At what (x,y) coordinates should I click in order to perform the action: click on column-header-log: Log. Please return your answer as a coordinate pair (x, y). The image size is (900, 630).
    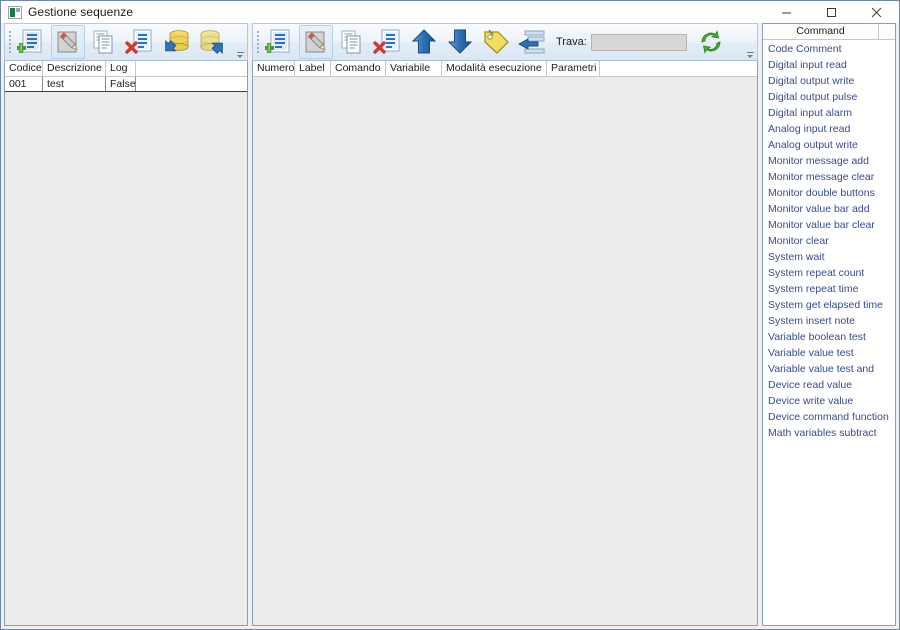
    Looking at the image, I should click on (121, 68).